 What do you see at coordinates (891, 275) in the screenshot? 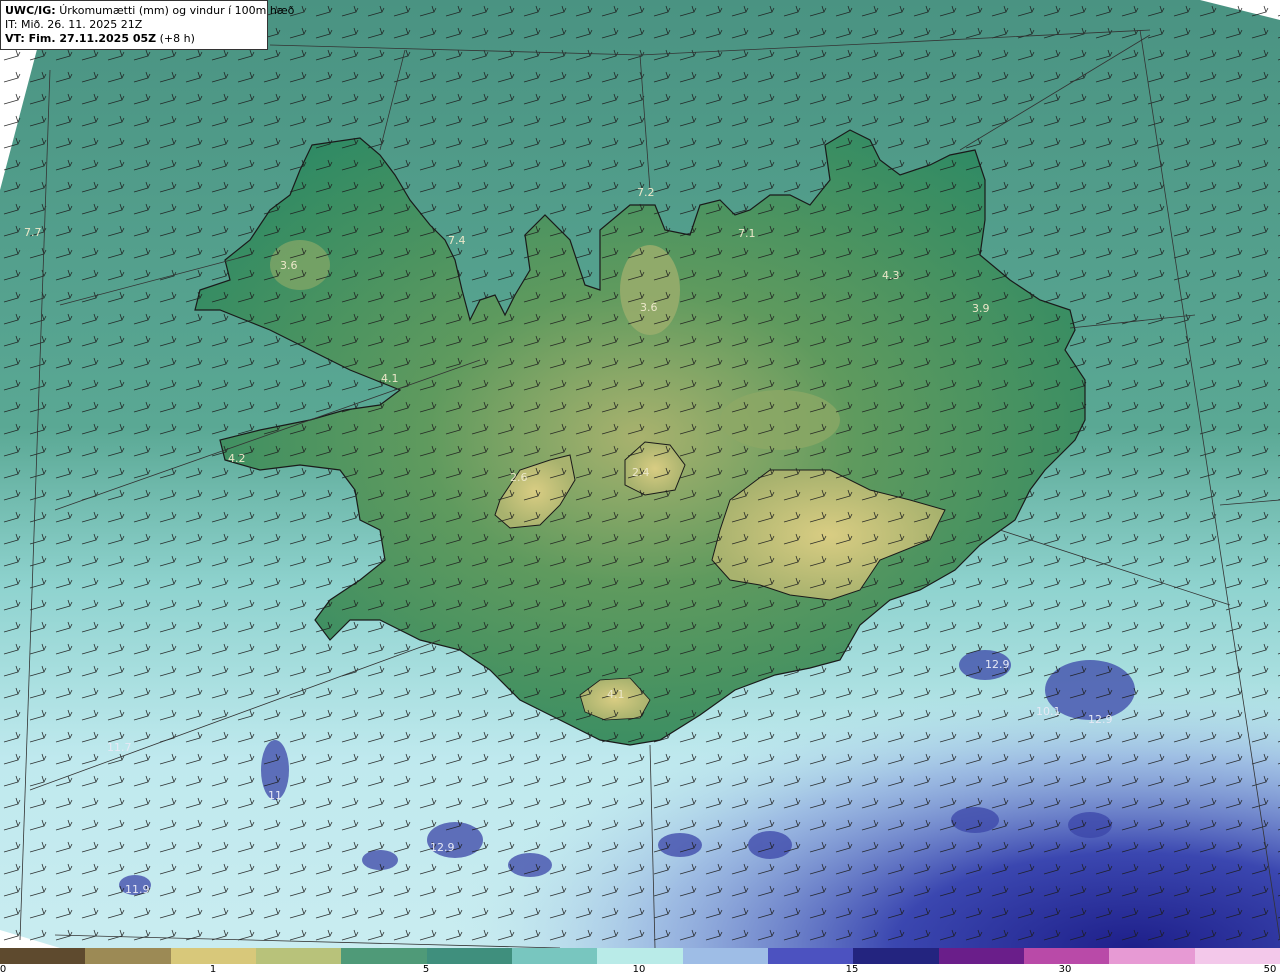
I see `label-northeast: 4.3` at bounding box center [891, 275].